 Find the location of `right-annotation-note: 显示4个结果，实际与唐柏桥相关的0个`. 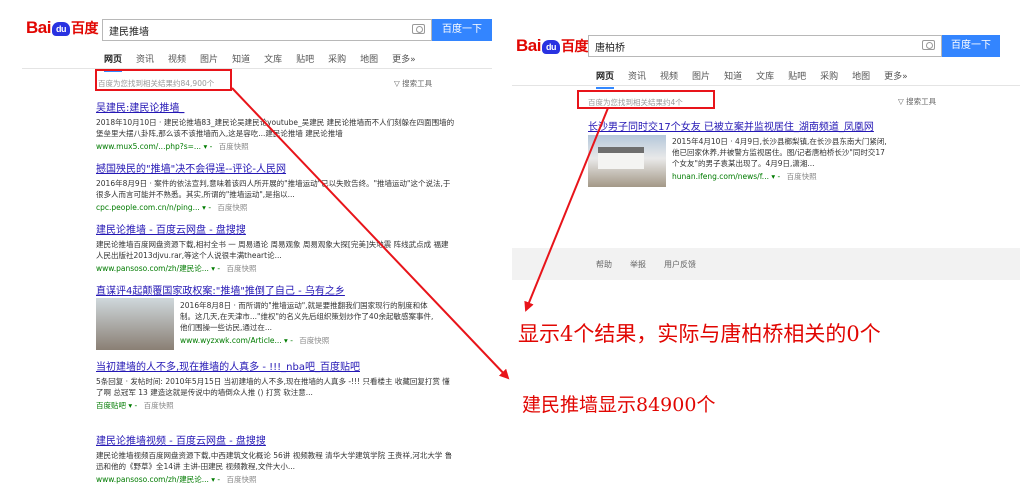

right-annotation-note: 显示4个结果，实际与唐柏桥相关的0个 is located at coordinates (699, 334).